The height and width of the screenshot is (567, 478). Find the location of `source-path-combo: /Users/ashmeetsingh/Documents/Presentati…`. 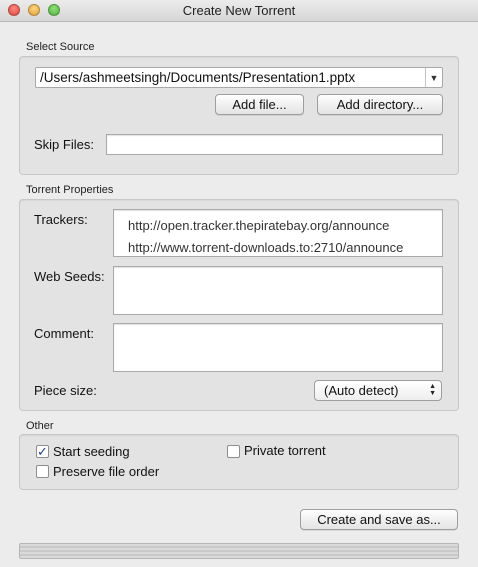

source-path-combo: /Users/ashmeetsingh/Documents/Presentati… is located at coordinates (239, 77).